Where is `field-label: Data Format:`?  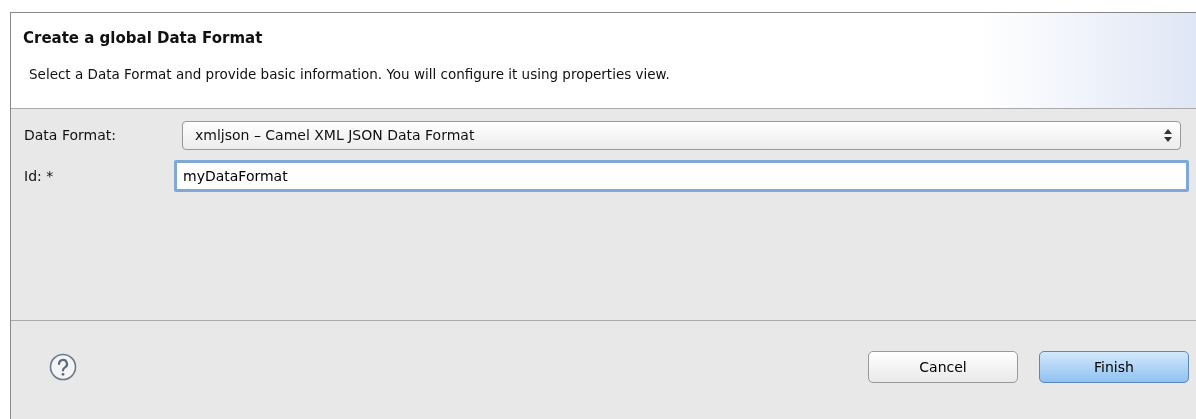
field-label: Data Format: is located at coordinates (70, 135).